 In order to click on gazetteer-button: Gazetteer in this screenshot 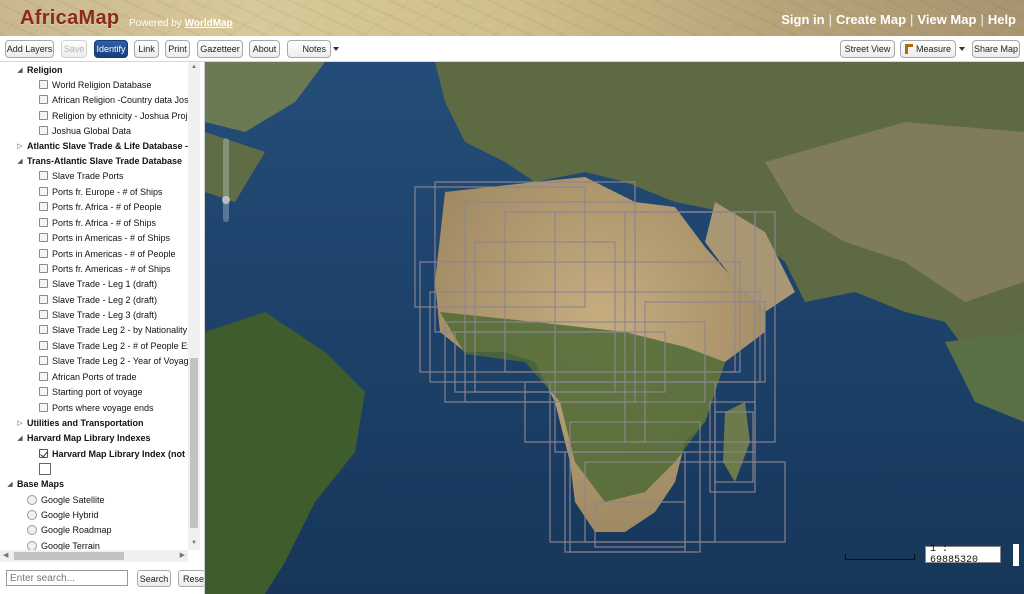, I will do `click(220, 49)`.